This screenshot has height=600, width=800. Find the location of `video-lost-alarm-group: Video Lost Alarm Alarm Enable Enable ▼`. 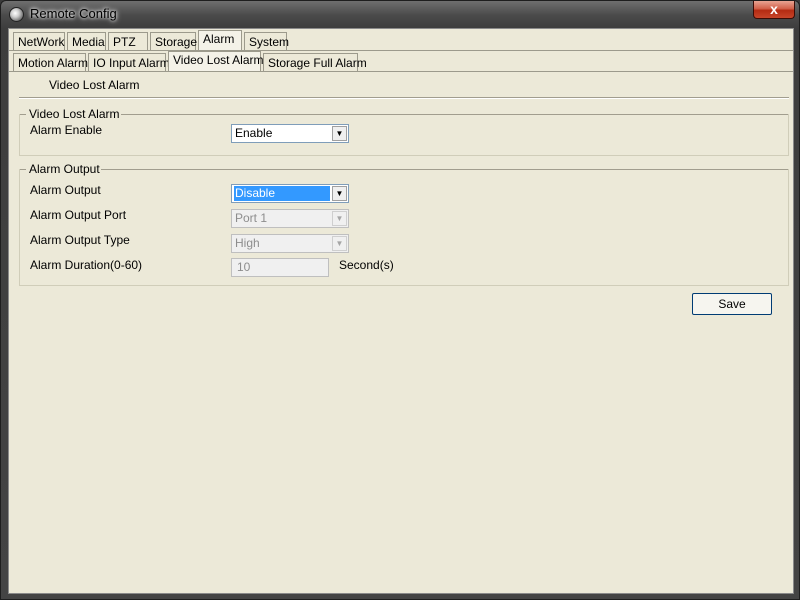

video-lost-alarm-group: Video Lost Alarm Alarm Enable Enable ▼ is located at coordinates (404, 131).